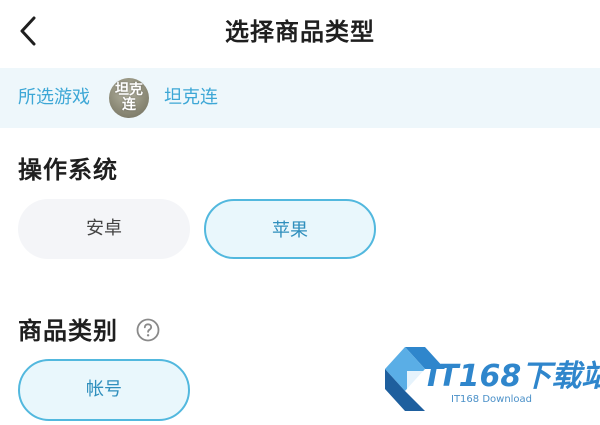  What do you see at coordinates (513, 376) in the screenshot?
I see `watermark-text: IT168下载站` at bounding box center [513, 376].